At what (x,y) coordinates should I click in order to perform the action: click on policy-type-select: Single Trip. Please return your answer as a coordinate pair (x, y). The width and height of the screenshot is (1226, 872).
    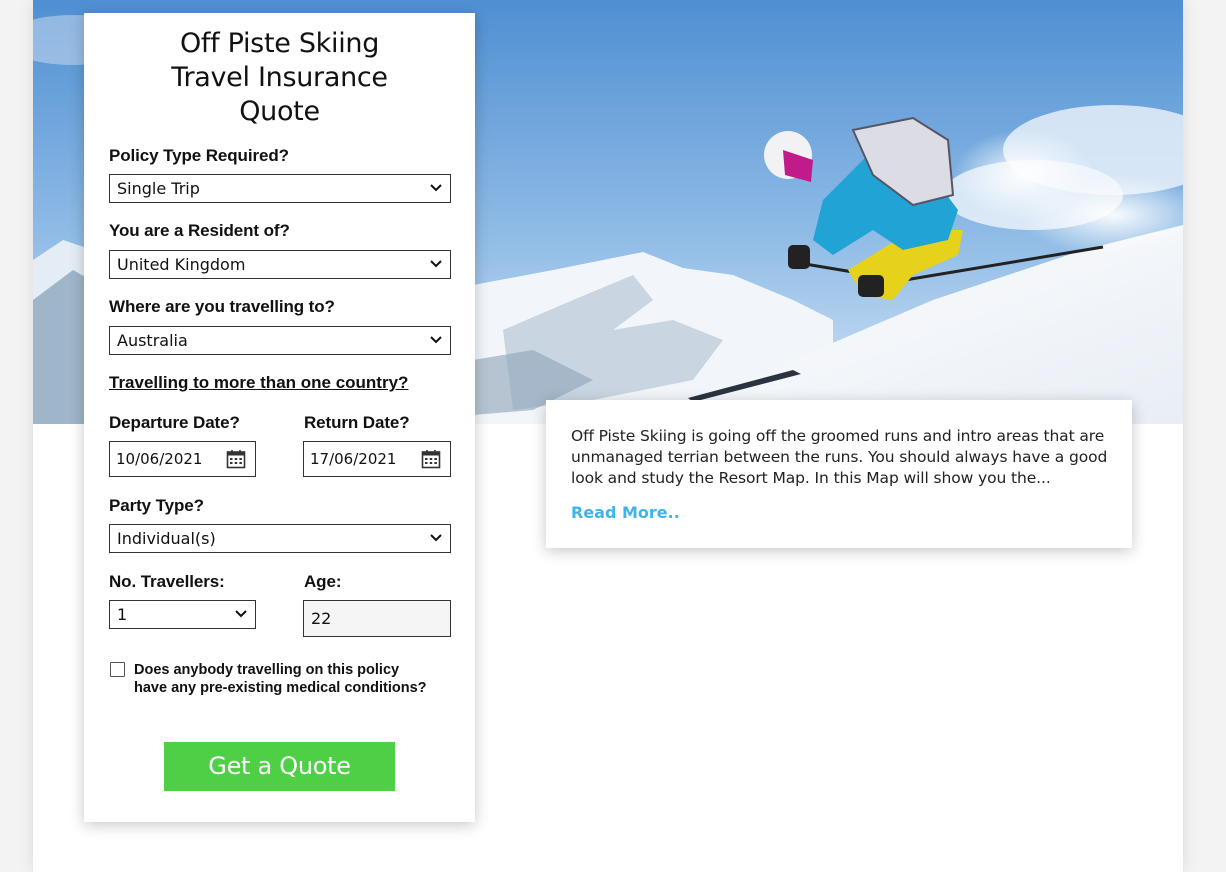
    Looking at the image, I should click on (280, 188).